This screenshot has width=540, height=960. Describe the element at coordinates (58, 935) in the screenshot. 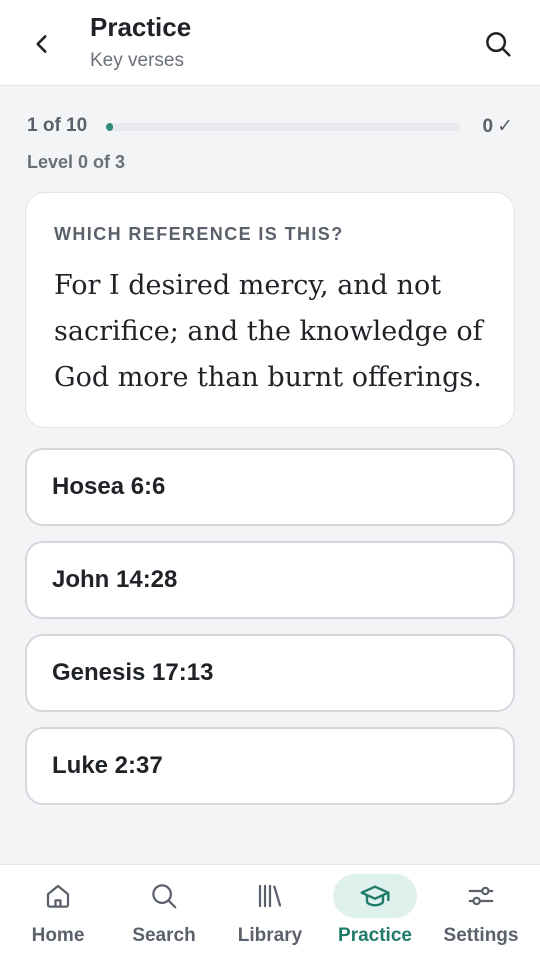

I see `nav-label-home: Home` at that location.